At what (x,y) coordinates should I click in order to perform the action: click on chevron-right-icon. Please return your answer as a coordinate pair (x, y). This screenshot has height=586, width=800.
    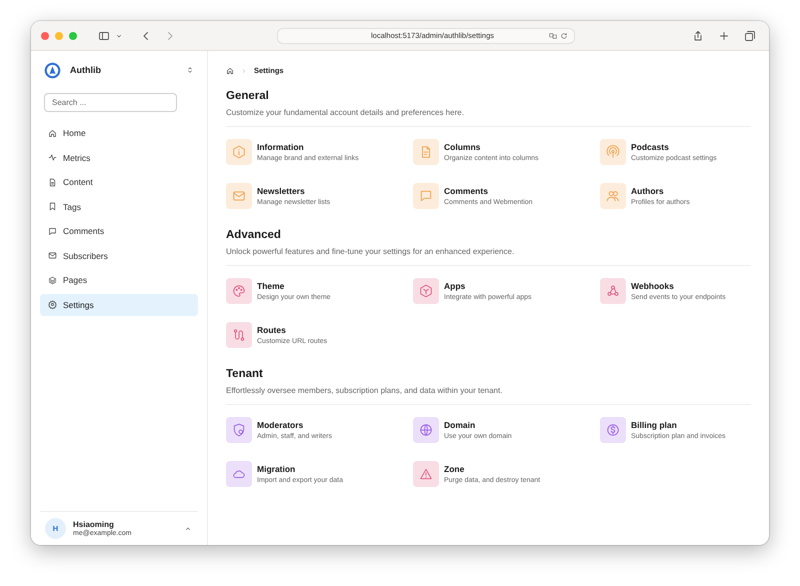
    Looking at the image, I should click on (244, 71).